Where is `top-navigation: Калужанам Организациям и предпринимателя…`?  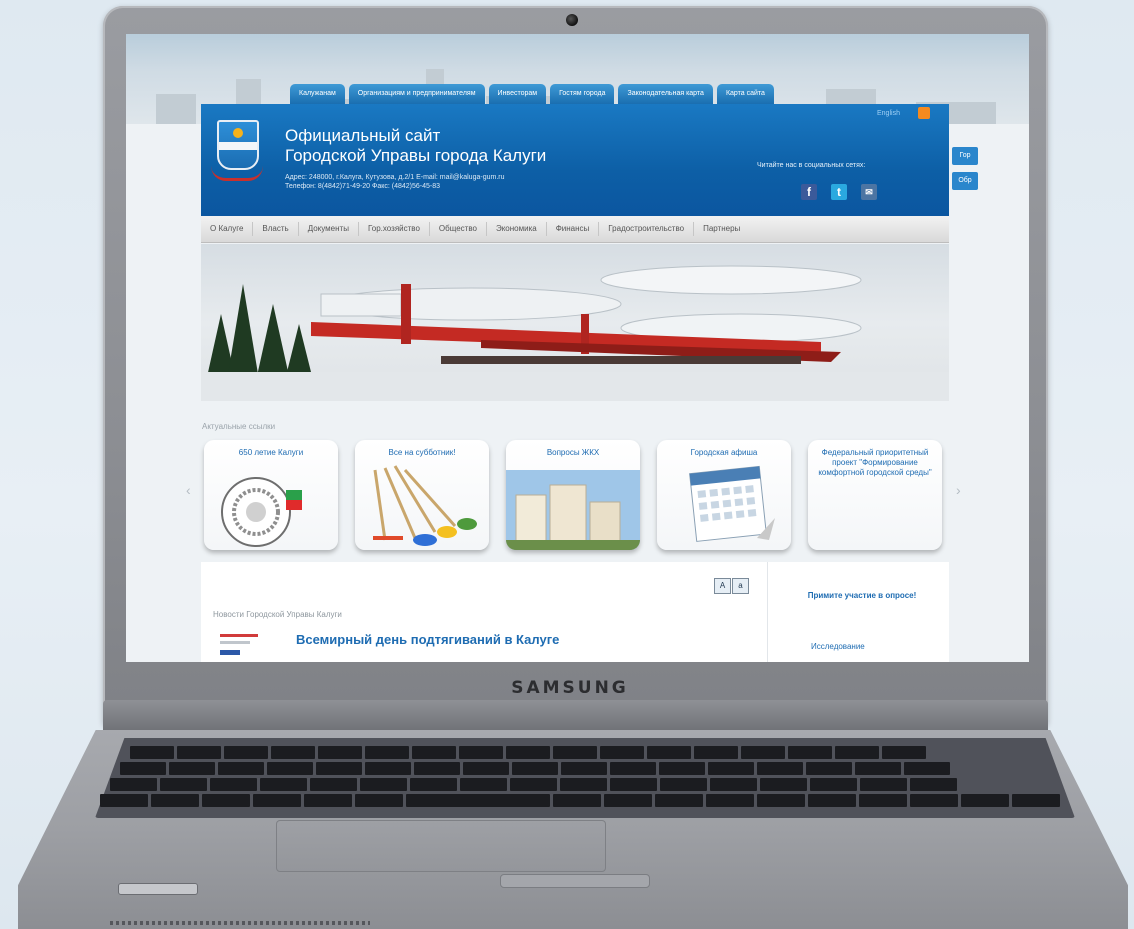 top-navigation: Калужанам Организациям и предпринимателя… is located at coordinates (532, 94).